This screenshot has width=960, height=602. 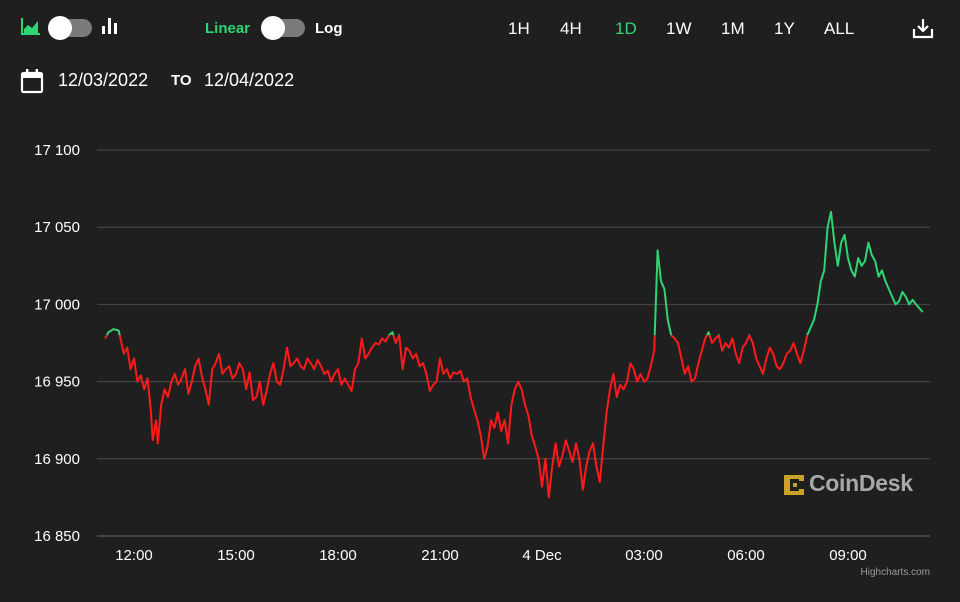 I want to click on x-tick-label: 15:00, so click(x=236, y=555).